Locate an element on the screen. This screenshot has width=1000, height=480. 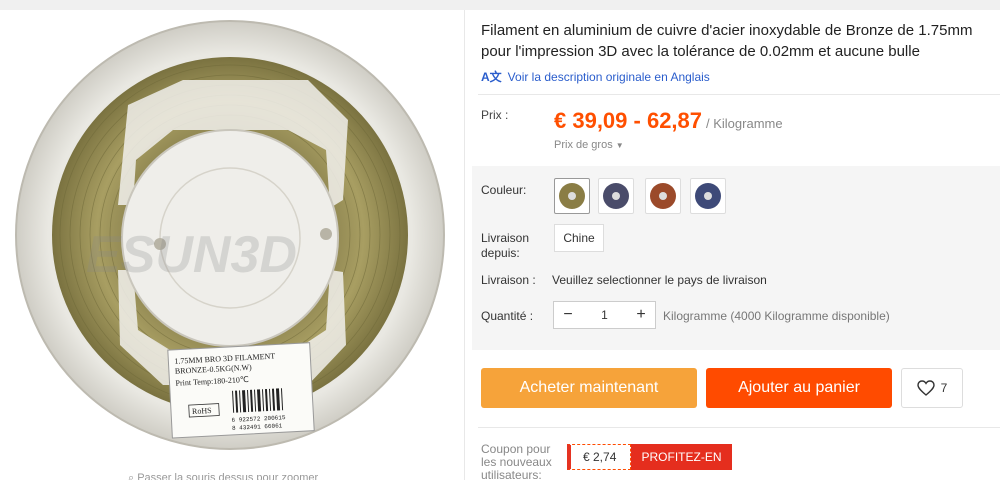
price-unit: / Kilogramme is located at coordinates (744, 123).